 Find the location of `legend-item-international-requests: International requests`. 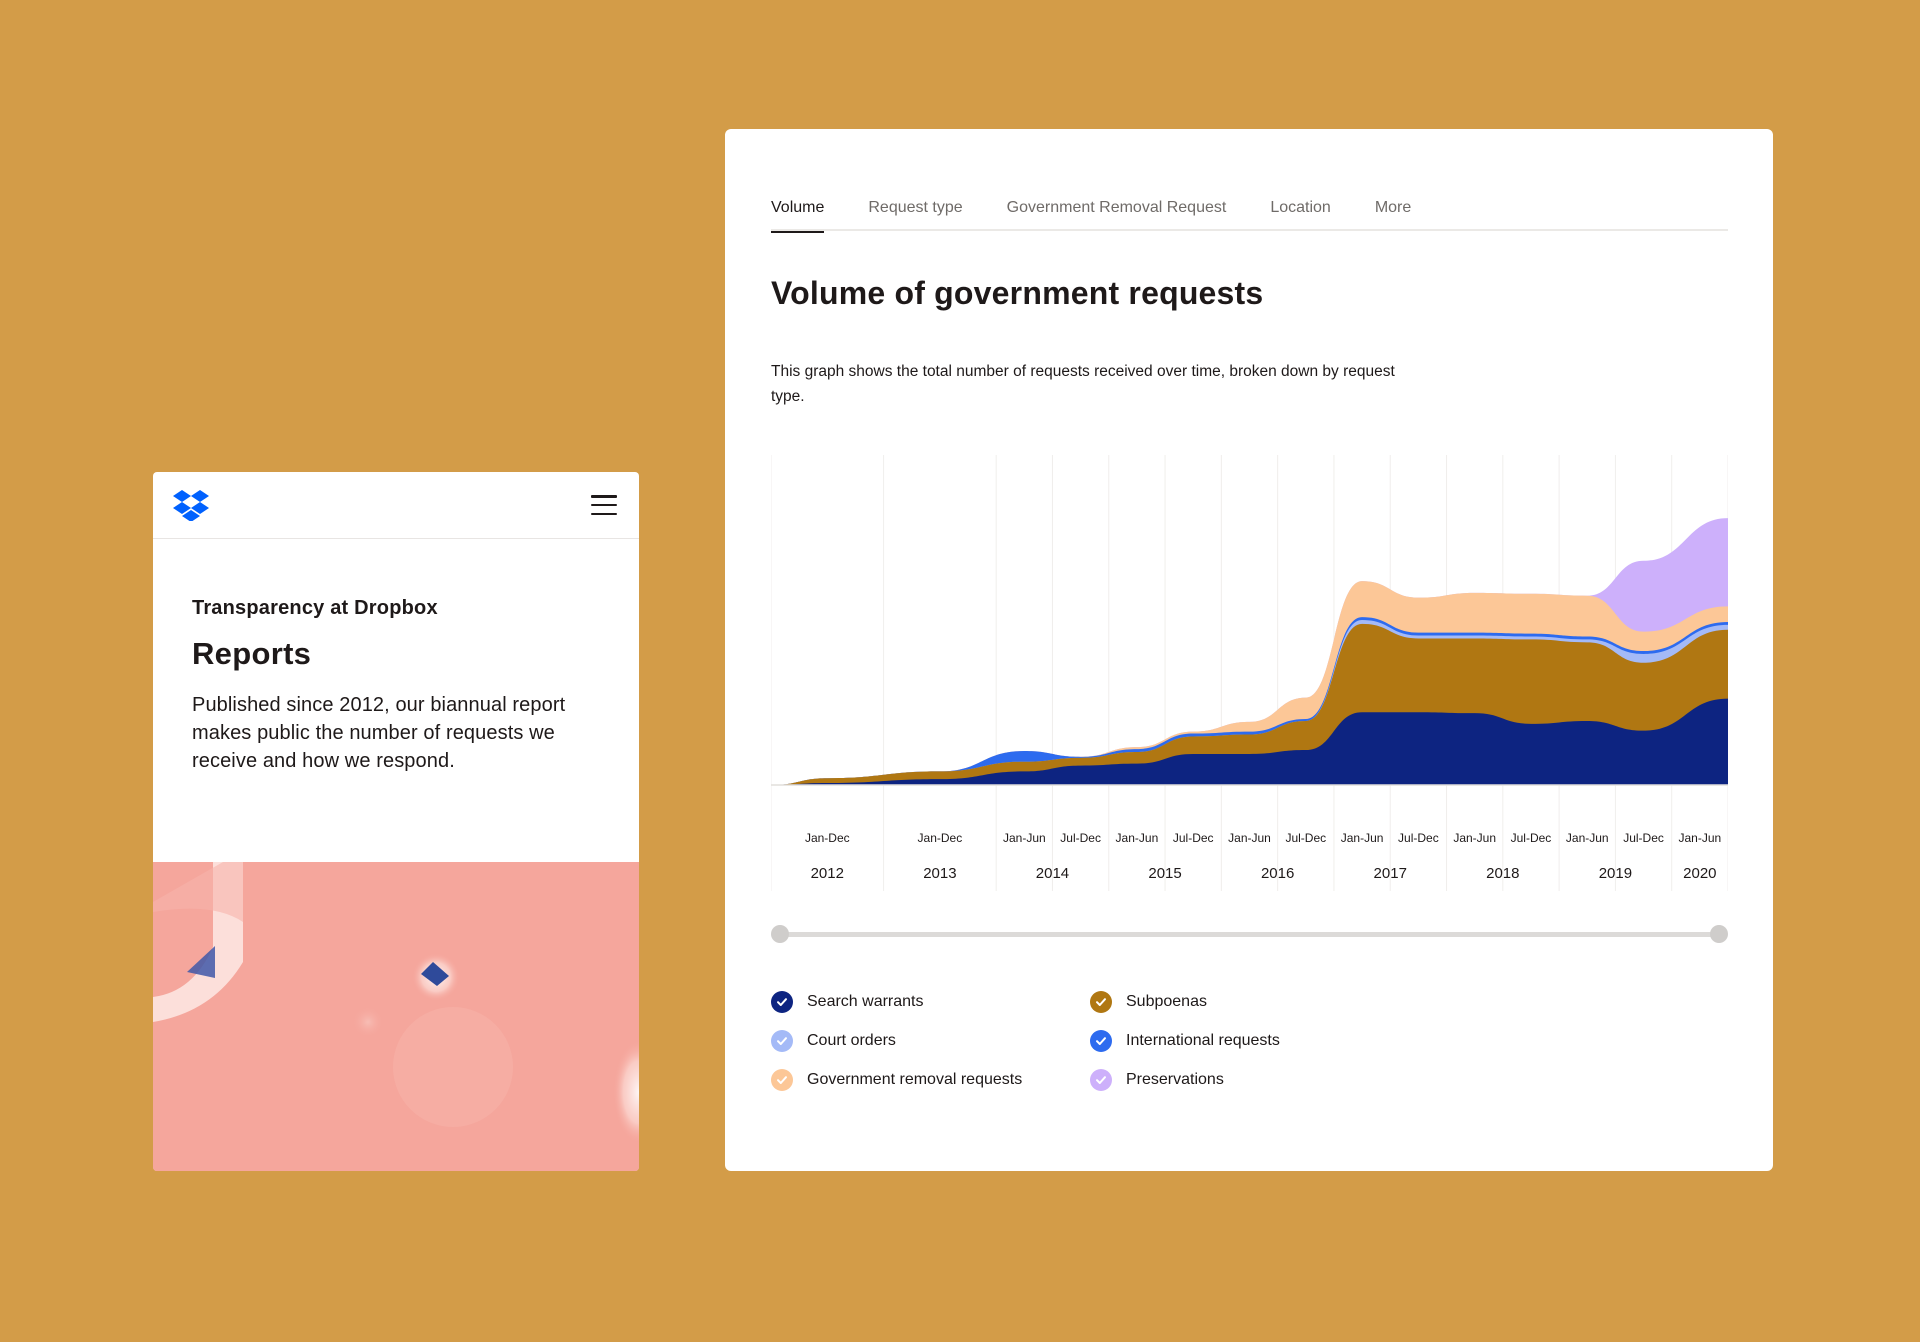

legend-item-international-requests: International requests is located at coordinates (1210, 1040).